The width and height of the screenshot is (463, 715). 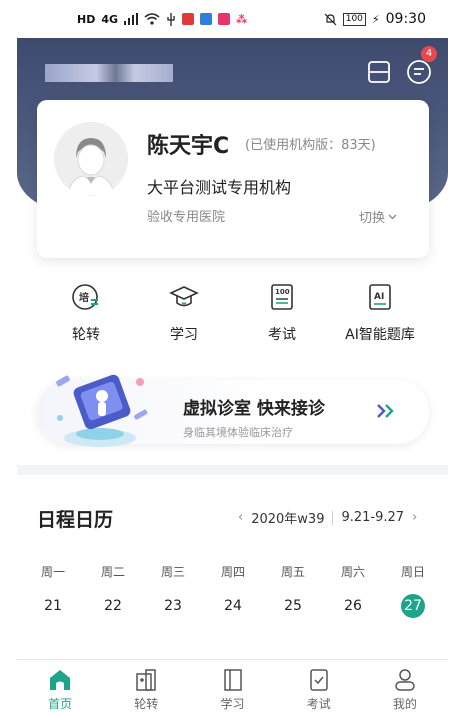 I want to click on clock: 09:30, so click(x=405, y=19).